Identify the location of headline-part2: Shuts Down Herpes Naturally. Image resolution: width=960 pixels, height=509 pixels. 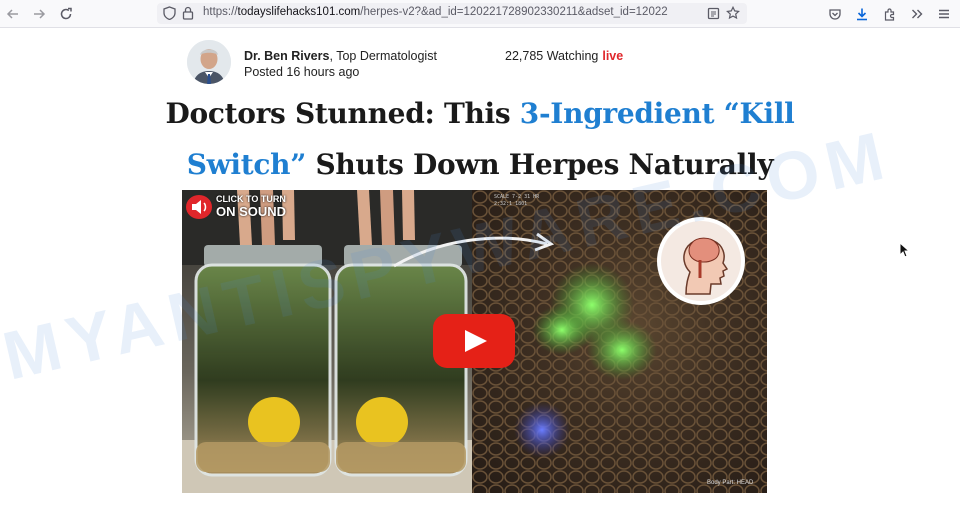
(540, 164).